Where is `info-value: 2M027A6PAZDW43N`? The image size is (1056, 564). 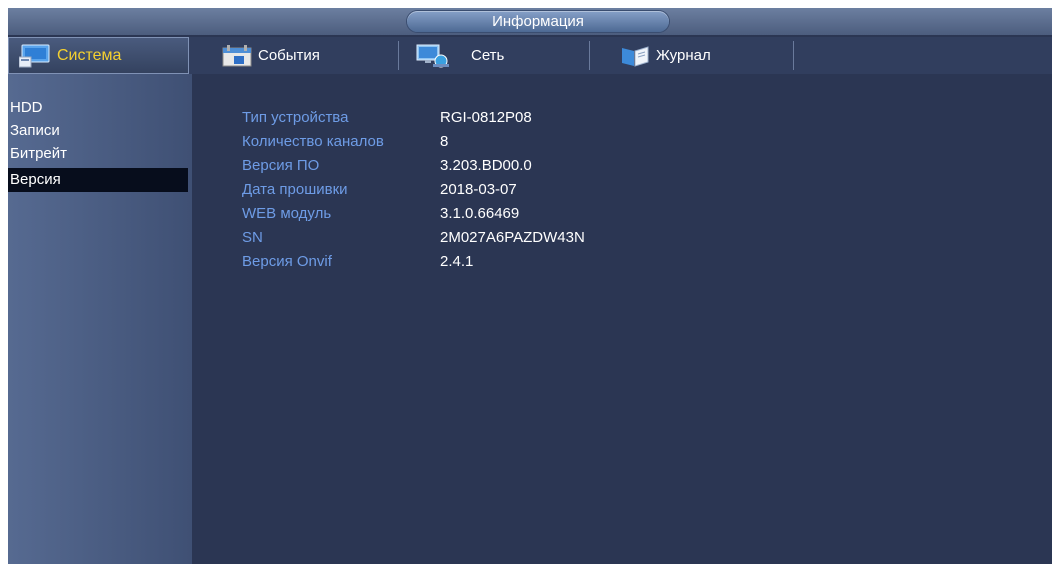 info-value: 2M027A6PAZDW43N is located at coordinates (512, 237).